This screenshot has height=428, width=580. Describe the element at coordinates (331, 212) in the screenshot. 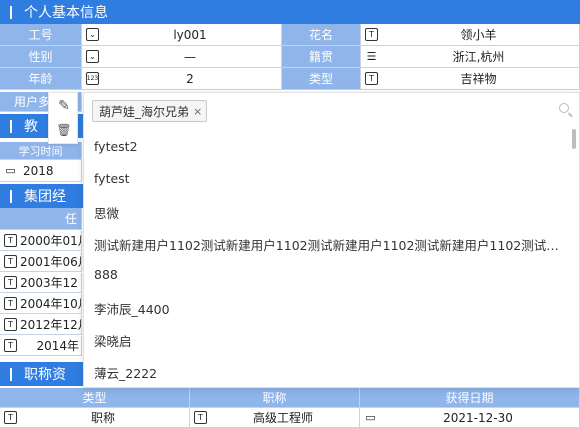

I see `list-item: 思微` at that location.